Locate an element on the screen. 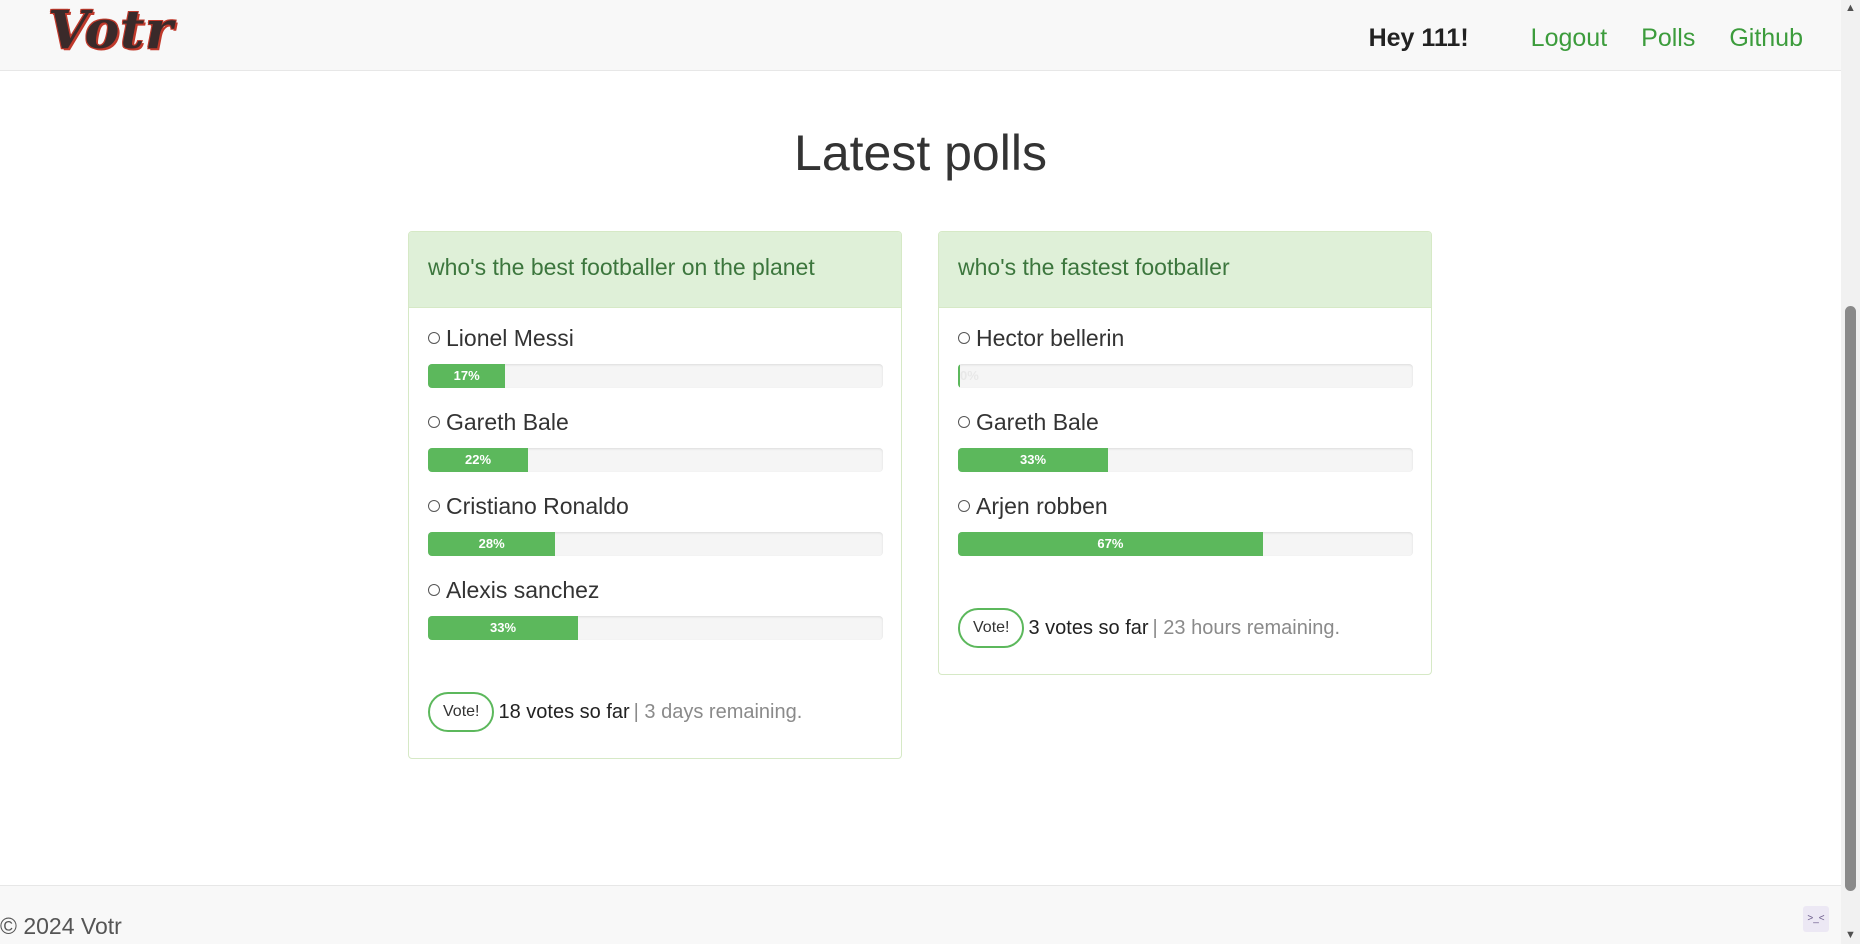 Image resolution: width=1860 pixels, height=944 pixels. user-greeting: Hey 111! is located at coordinates (1418, 38).